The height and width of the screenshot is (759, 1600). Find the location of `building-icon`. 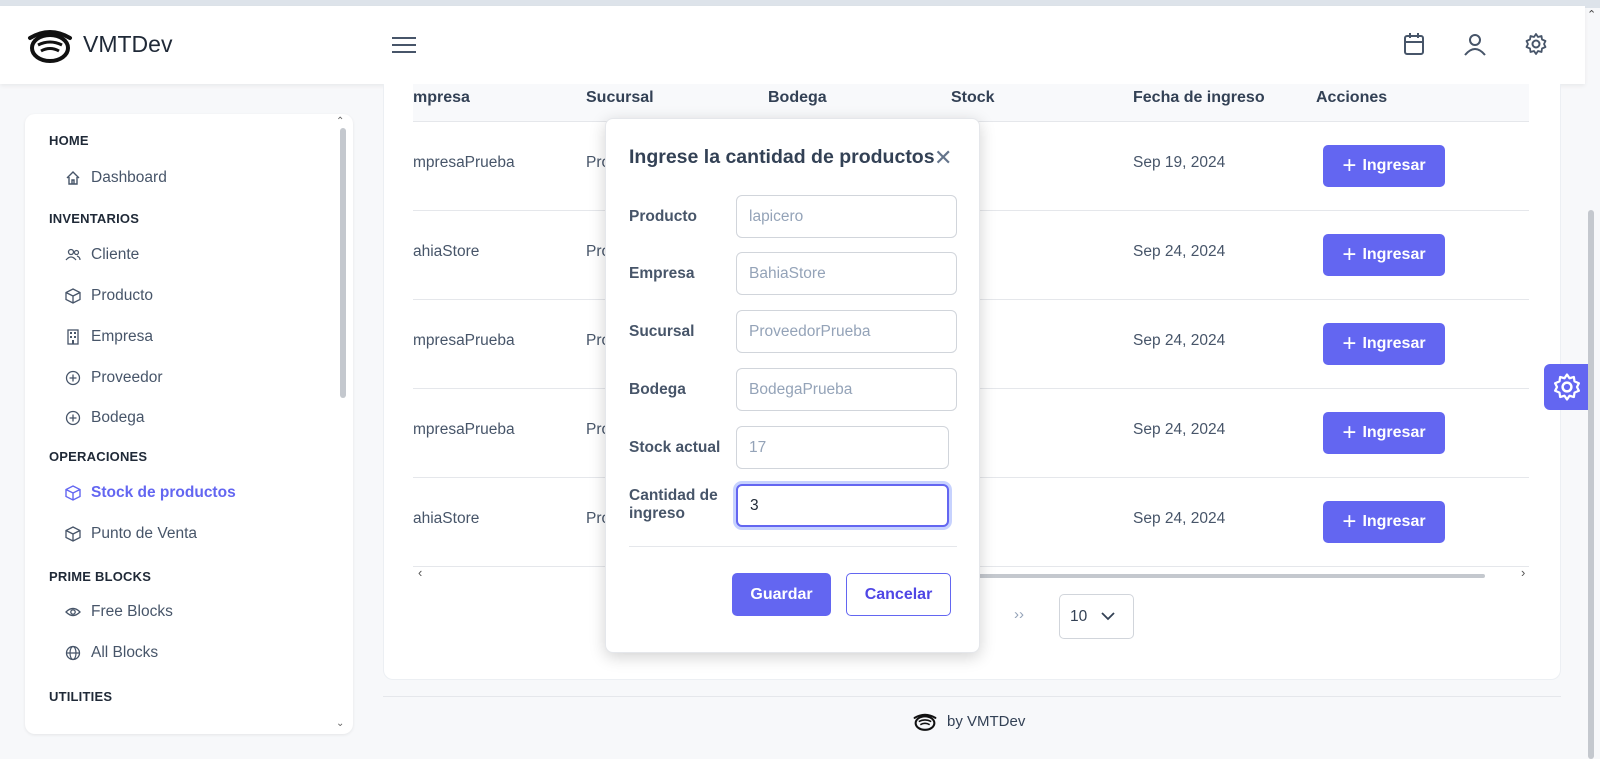

building-icon is located at coordinates (73, 337).